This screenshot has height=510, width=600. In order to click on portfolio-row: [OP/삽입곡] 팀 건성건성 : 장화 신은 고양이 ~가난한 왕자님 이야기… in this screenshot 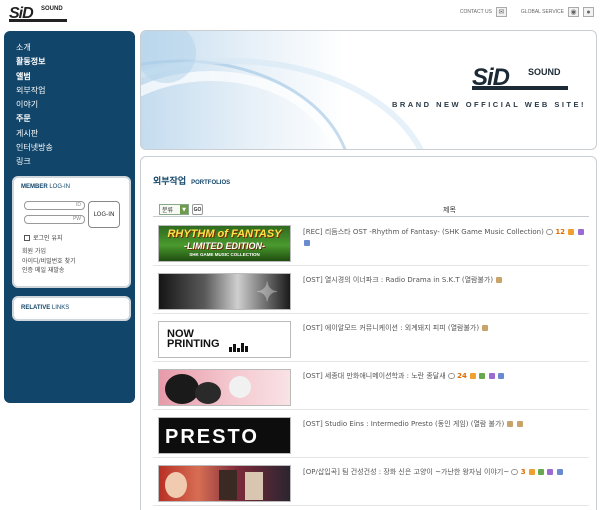, I will do `click(371, 482)`.